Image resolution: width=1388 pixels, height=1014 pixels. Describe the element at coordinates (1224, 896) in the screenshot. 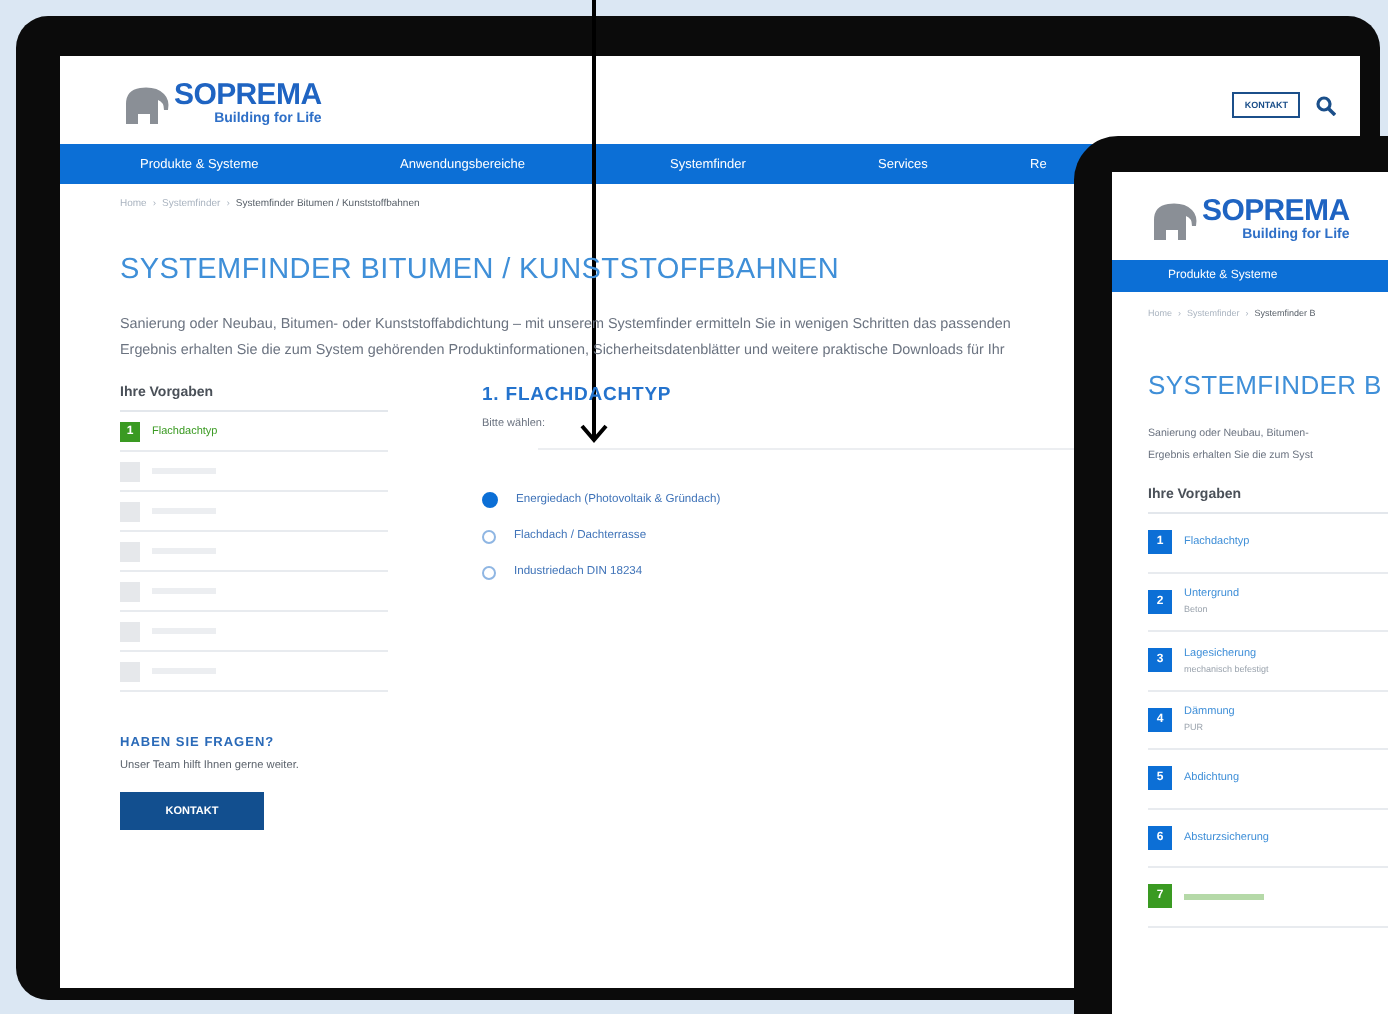

I see `placeholder-line` at that location.